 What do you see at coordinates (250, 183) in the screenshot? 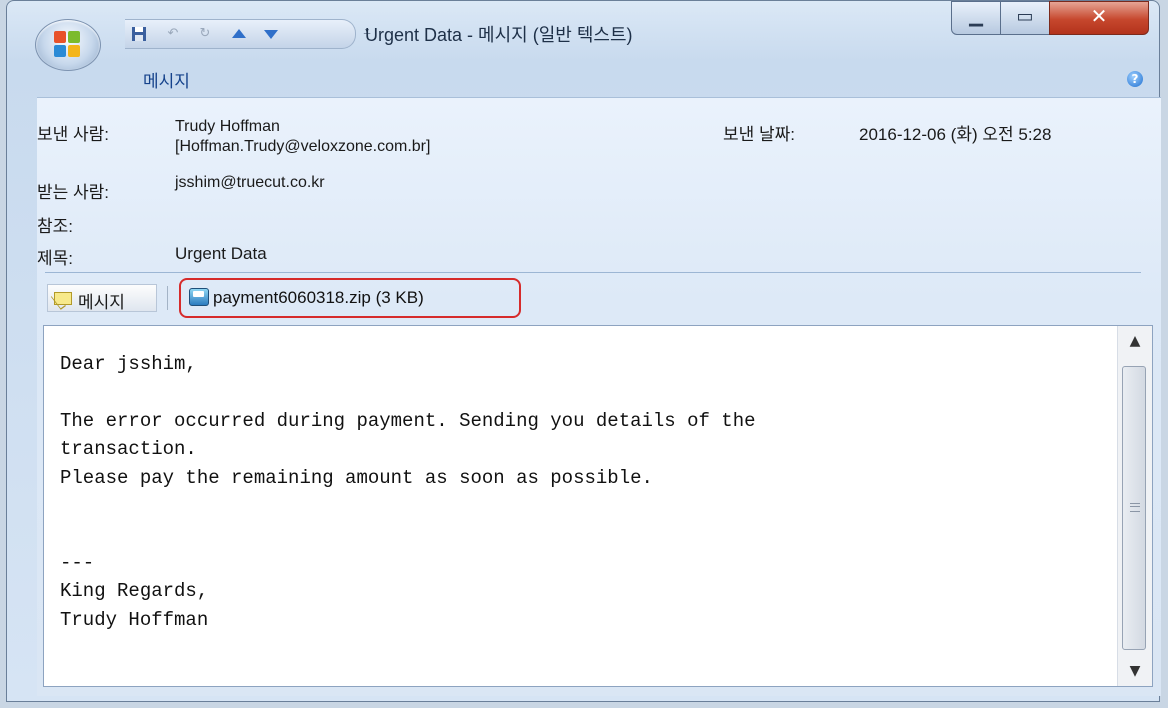
I see `to-value: jsshim@truecut.co.kr` at bounding box center [250, 183].